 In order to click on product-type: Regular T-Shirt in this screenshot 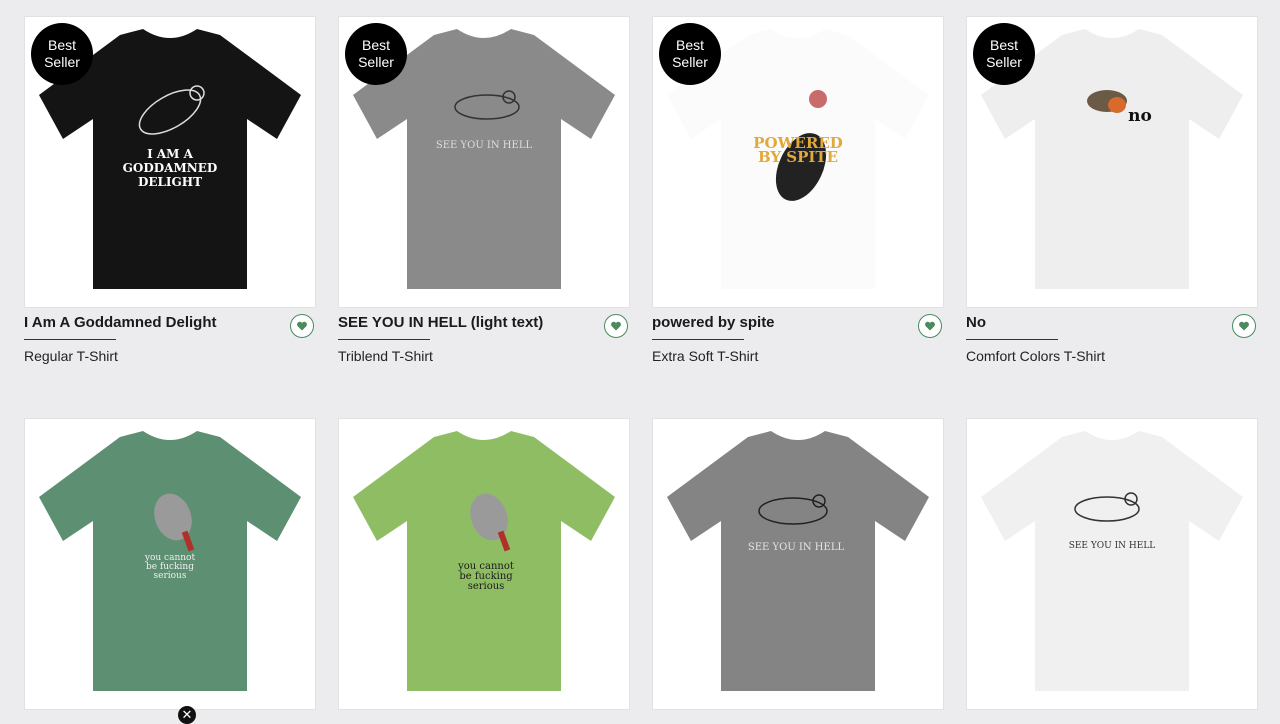, I will do `click(71, 356)`.